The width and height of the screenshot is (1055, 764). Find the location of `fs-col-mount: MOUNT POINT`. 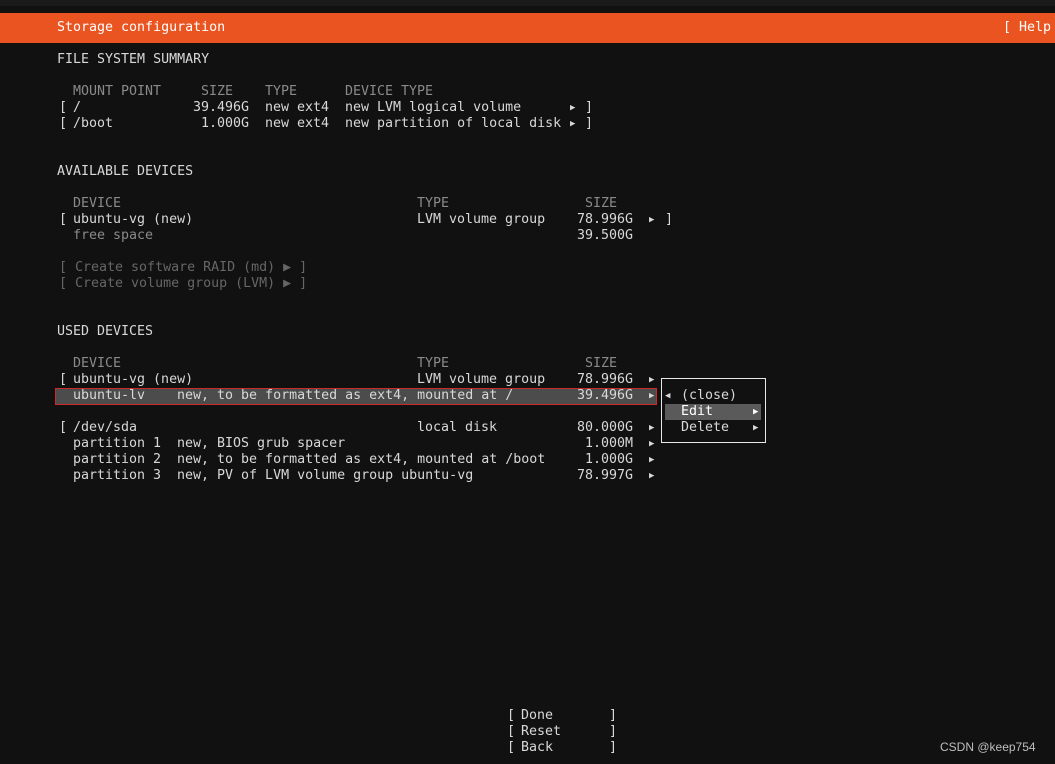

fs-col-mount: MOUNT POINT is located at coordinates (117, 91).